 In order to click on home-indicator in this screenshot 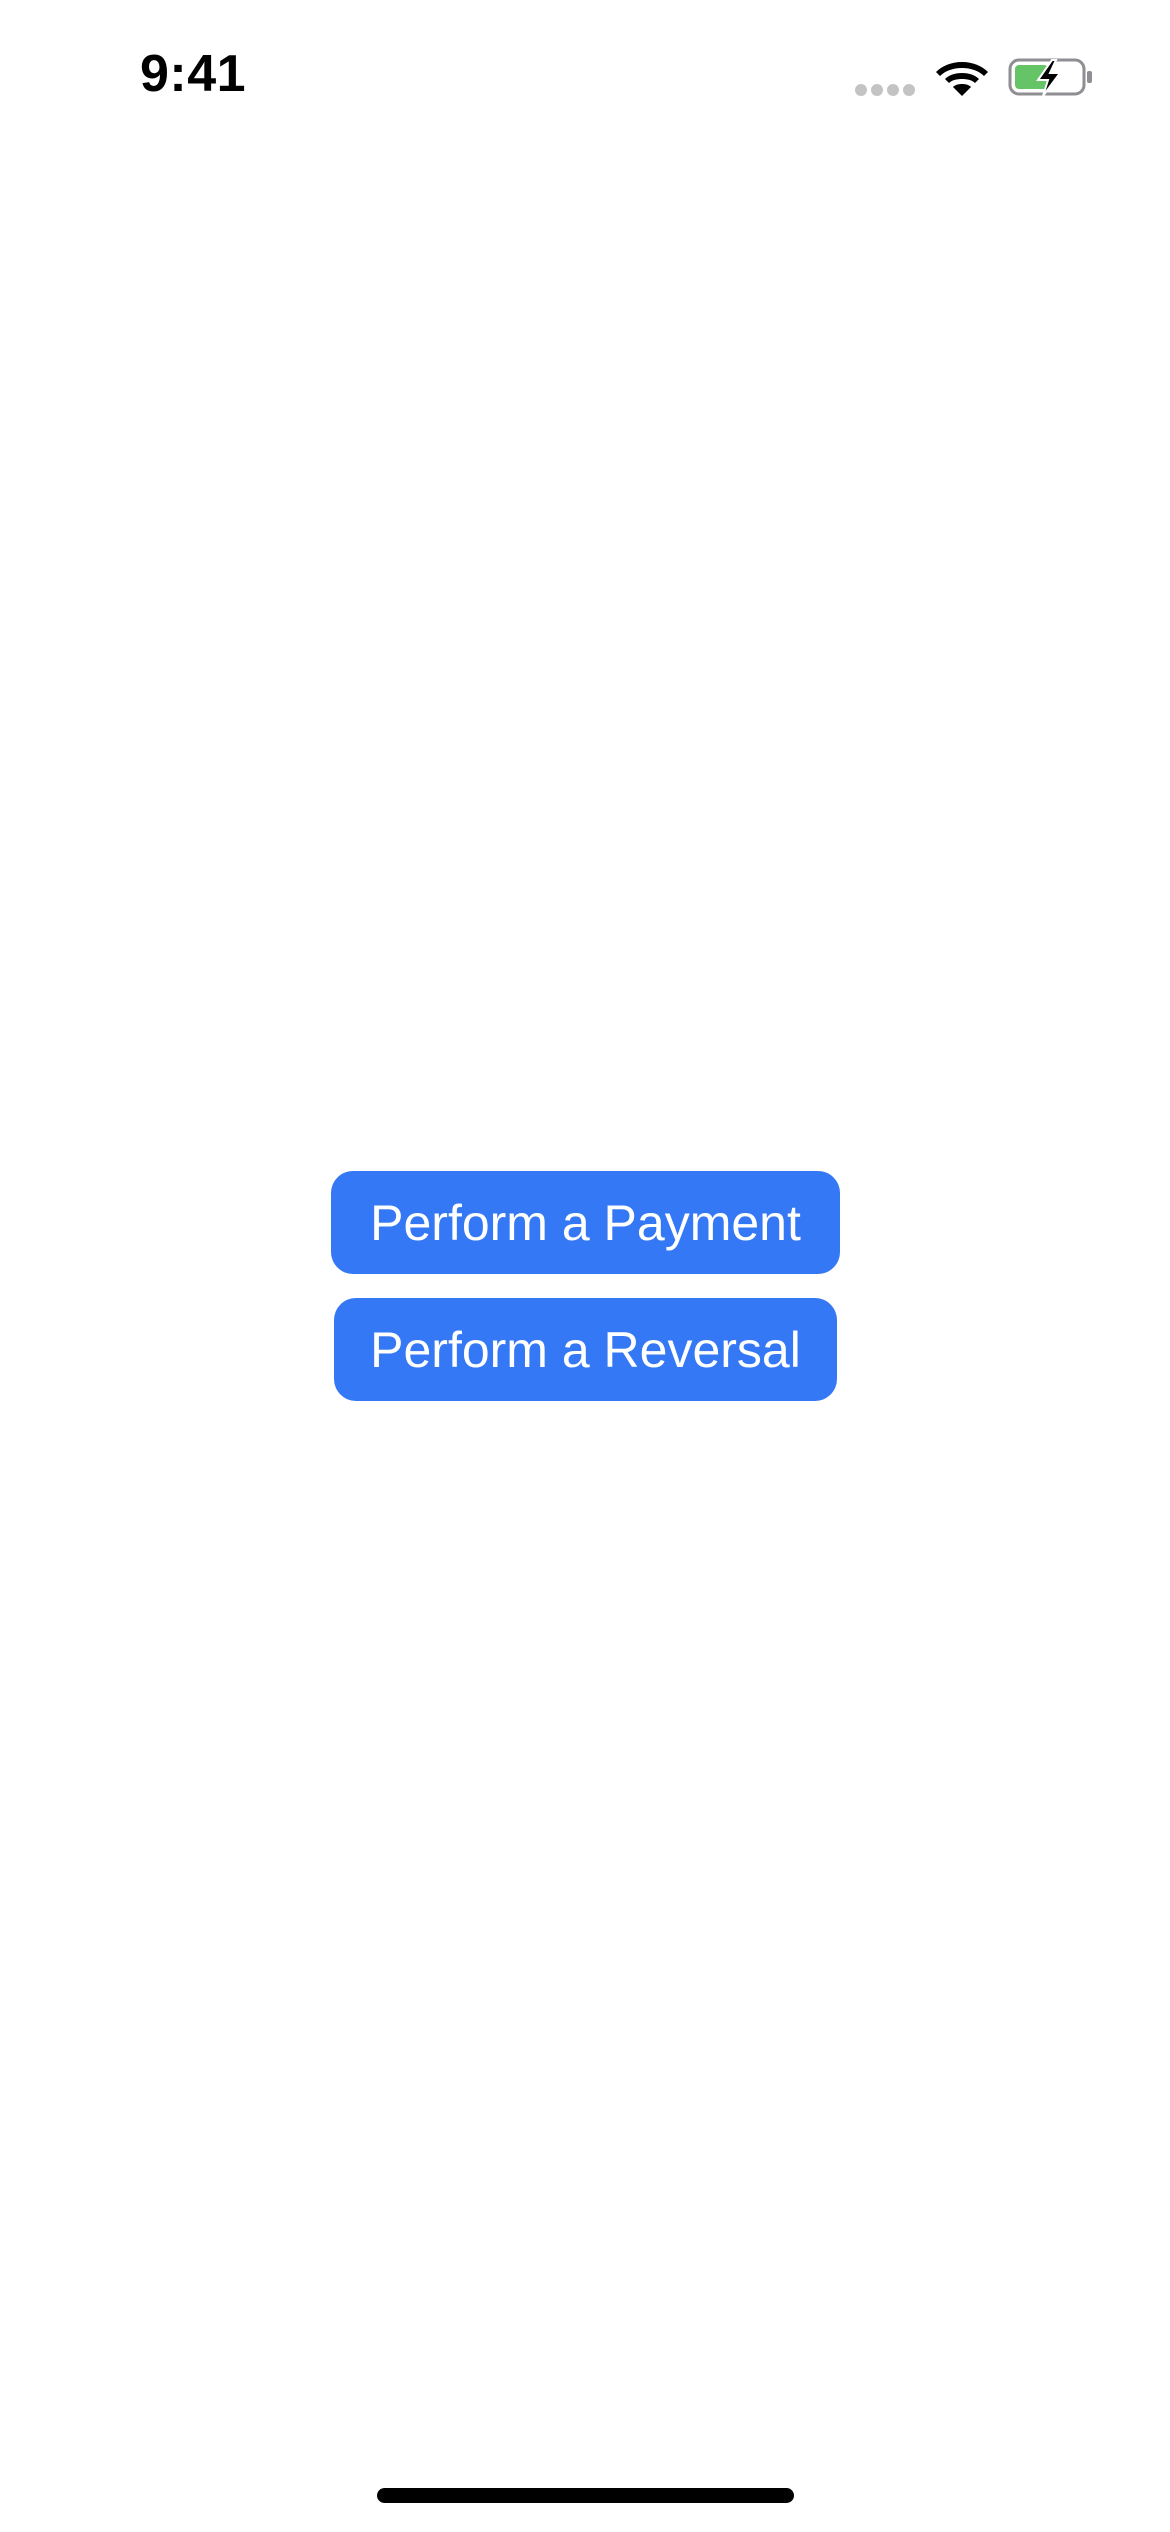, I will do `click(585, 2495)`.